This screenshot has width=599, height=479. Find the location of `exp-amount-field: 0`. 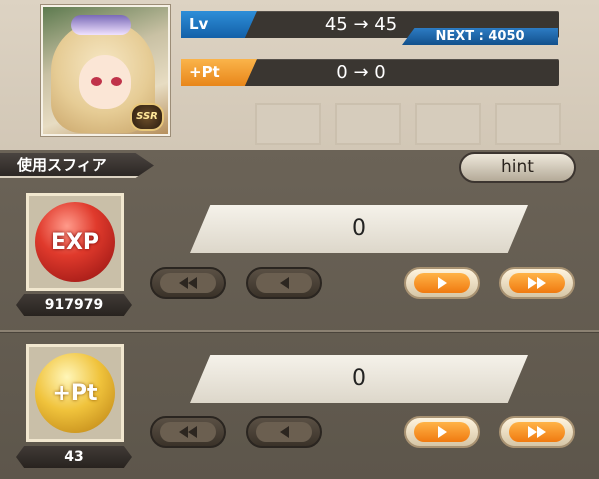

exp-amount-field: 0 is located at coordinates (359, 229).